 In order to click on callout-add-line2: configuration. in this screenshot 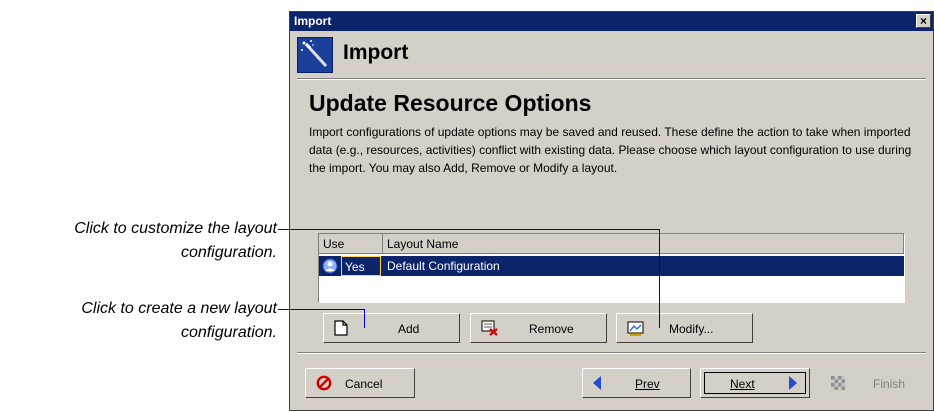, I will do `click(228, 332)`.